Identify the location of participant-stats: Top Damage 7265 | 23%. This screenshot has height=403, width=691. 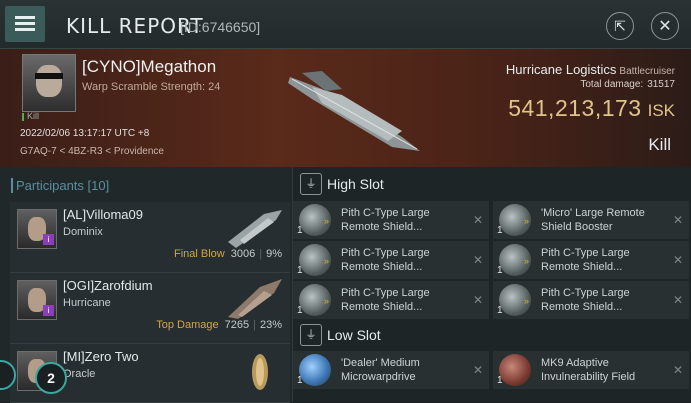
(219, 325).